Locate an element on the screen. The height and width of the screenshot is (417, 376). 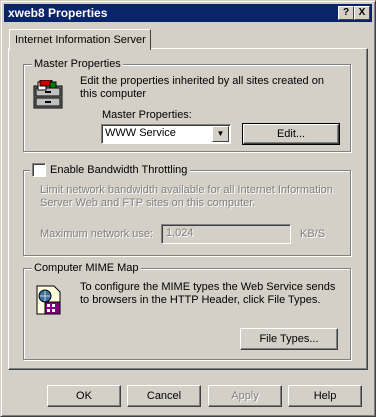
bandwidth-unit: KB/S is located at coordinates (313, 234).